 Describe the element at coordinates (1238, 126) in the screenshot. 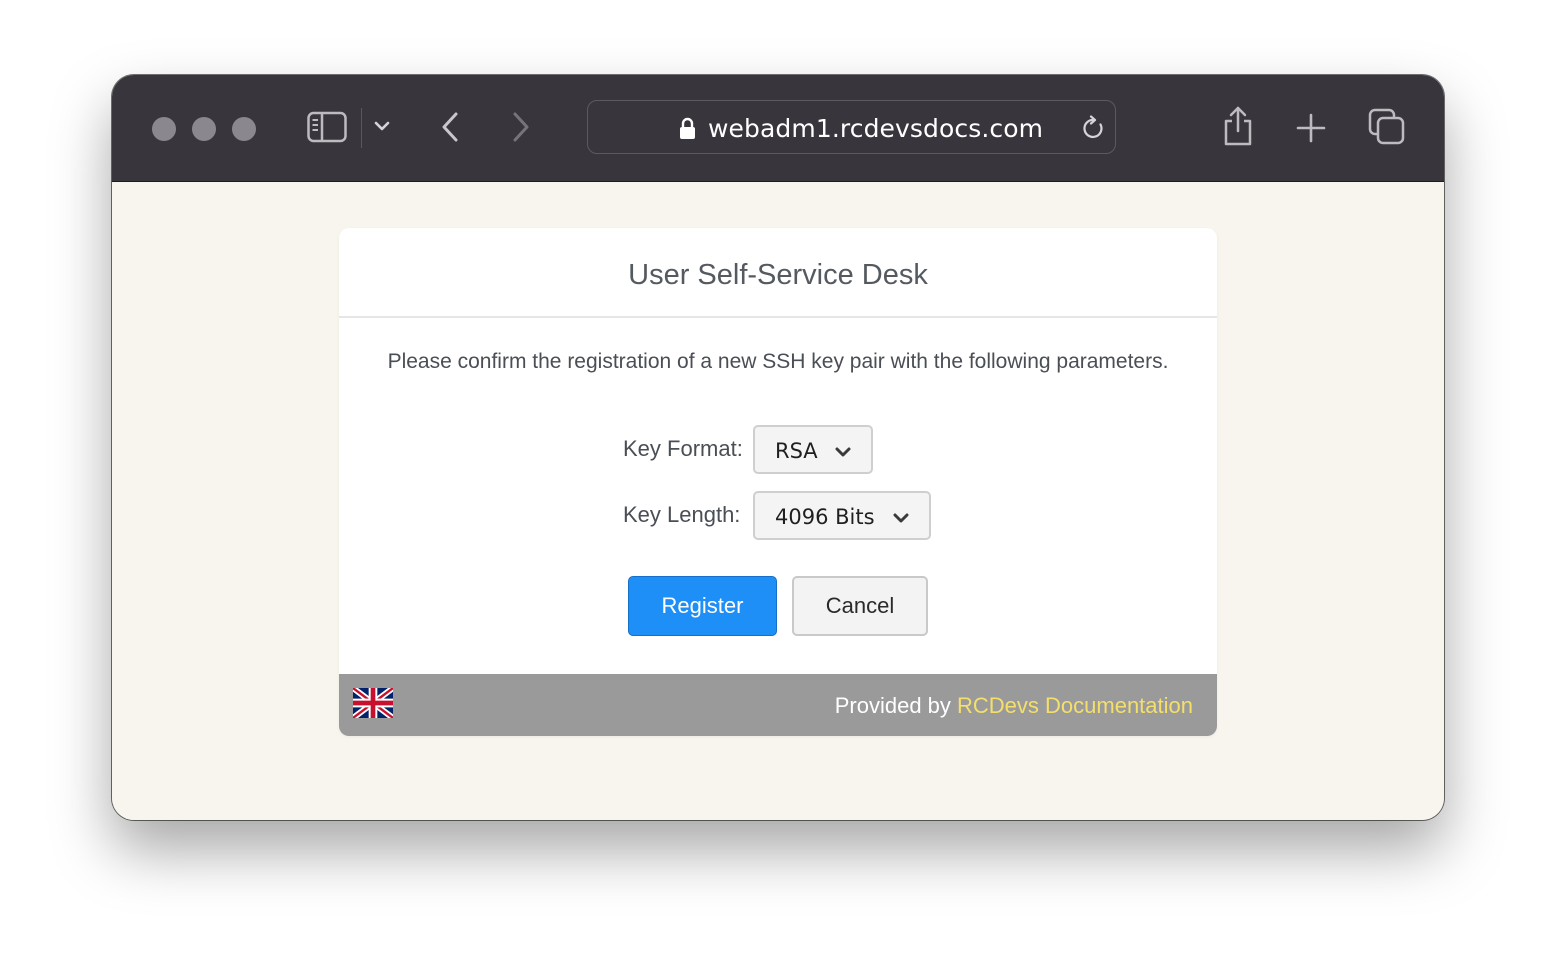

I see `share-icon` at that location.